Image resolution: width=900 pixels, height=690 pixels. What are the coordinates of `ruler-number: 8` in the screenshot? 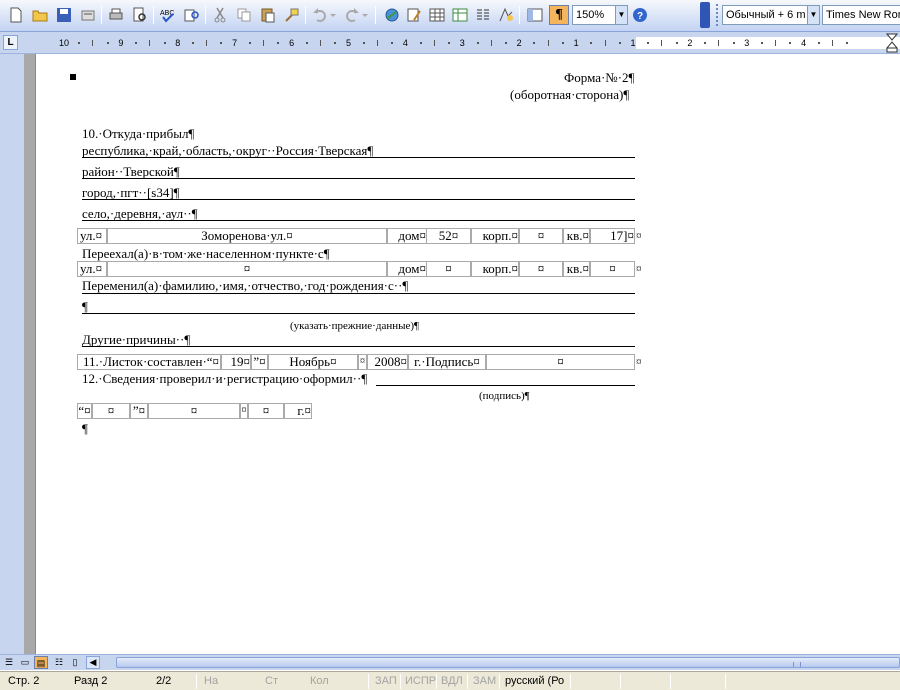 It's located at (178, 43).